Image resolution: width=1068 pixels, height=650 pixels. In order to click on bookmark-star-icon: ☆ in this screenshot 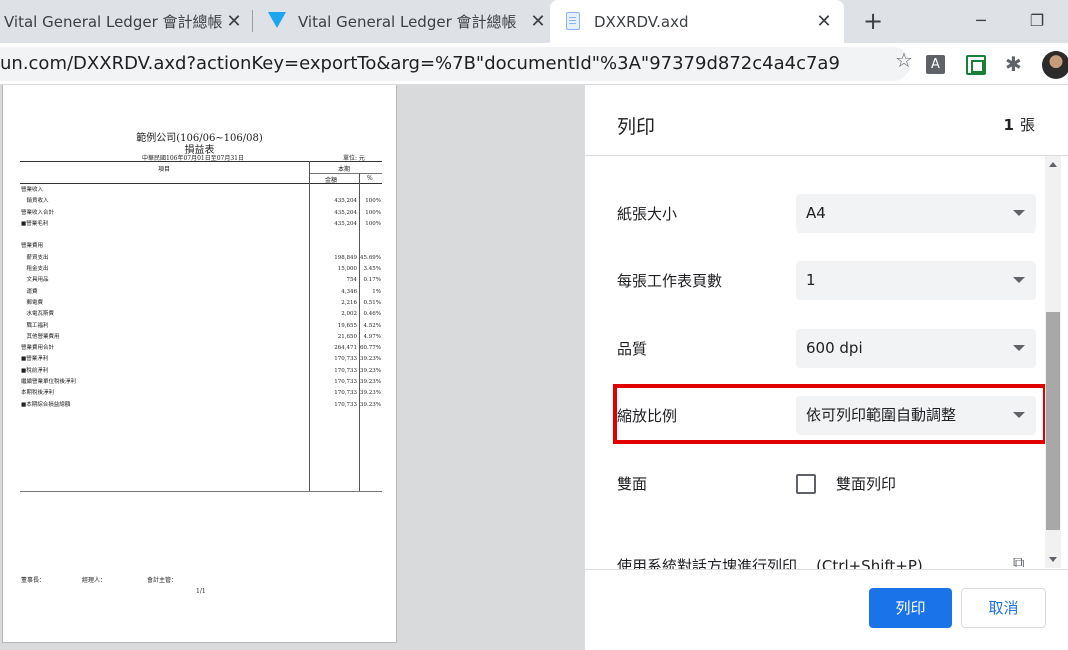, I will do `click(904, 60)`.